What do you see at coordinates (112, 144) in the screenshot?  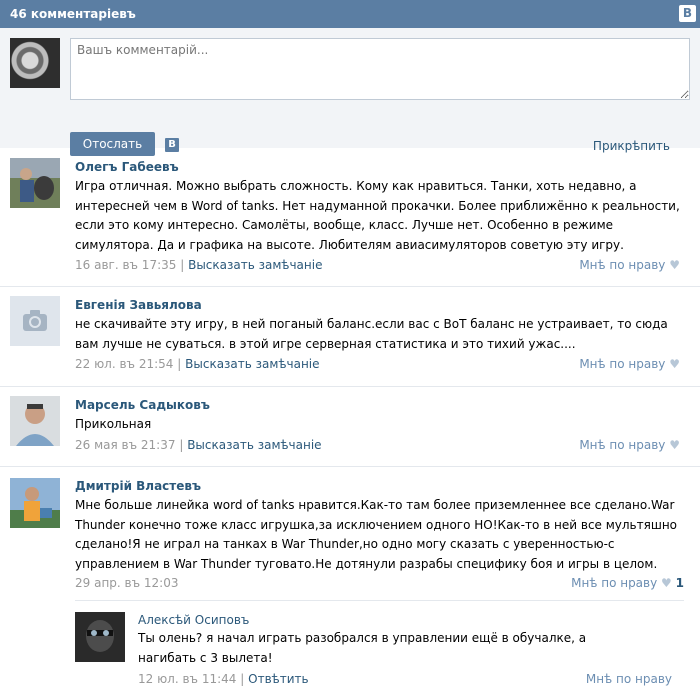 I see `send-button: Отослать` at bounding box center [112, 144].